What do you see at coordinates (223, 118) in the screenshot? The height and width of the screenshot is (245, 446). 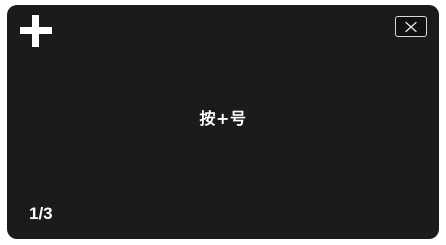 I see `instruction-text: 按+号` at bounding box center [223, 118].